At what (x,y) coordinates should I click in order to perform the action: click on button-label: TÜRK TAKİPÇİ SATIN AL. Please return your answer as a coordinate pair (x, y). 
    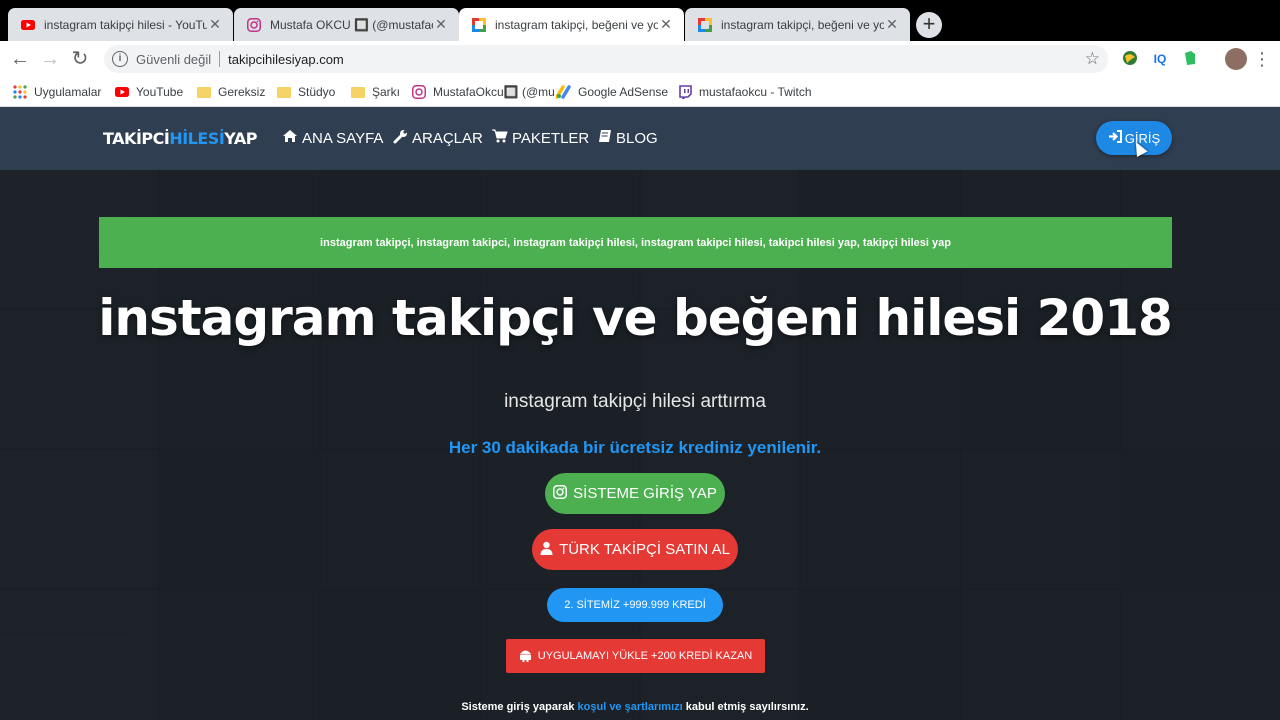
    Looking at the image, I should click on (644, 549).